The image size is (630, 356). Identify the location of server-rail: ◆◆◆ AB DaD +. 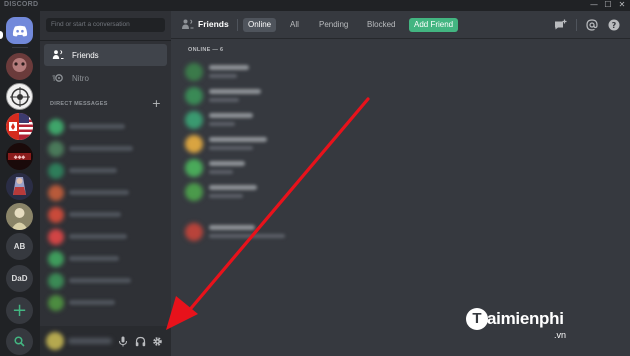
(20, 183).